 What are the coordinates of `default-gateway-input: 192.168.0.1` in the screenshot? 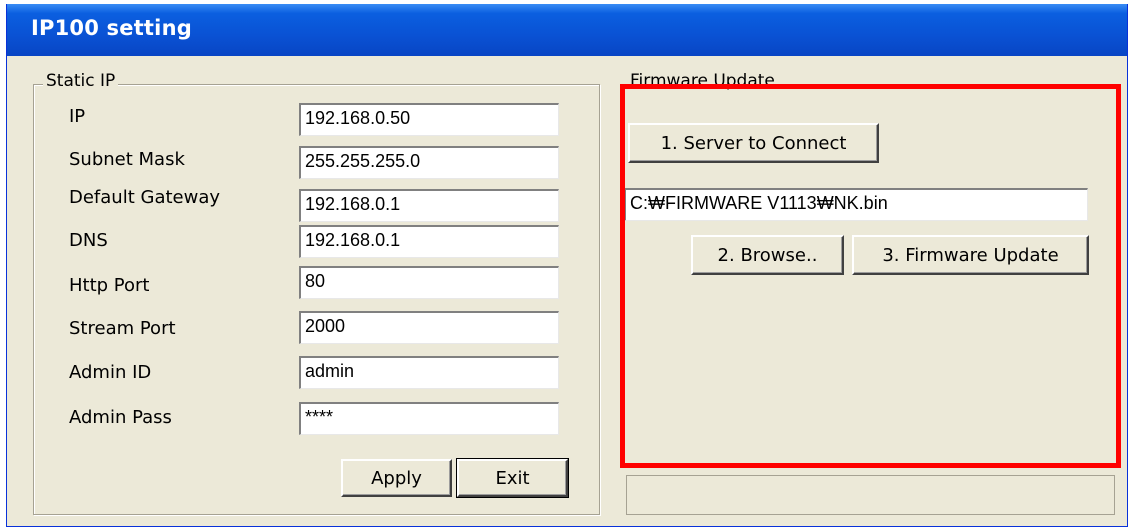 It's located at (429, 205).